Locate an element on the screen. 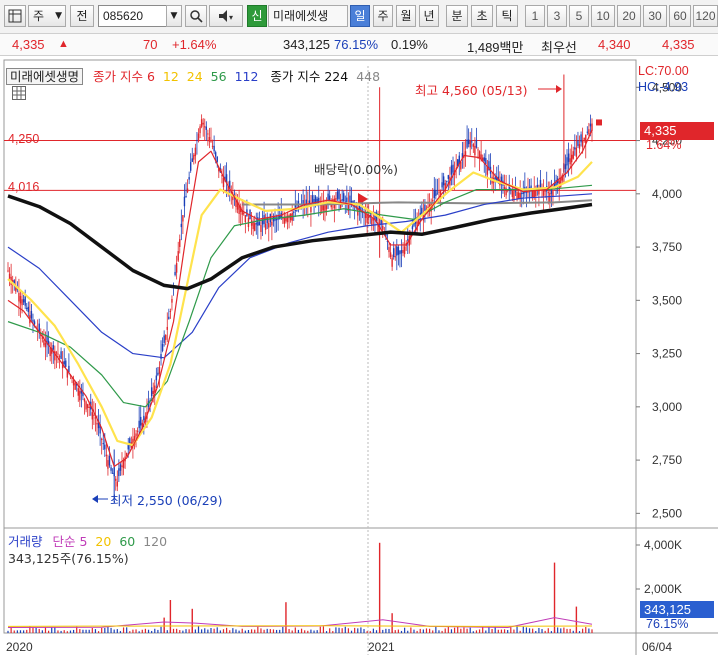 Image resolution: width=718 pixels, height=658 pixels. period-week: 주 is located at coordinates (383, 16).